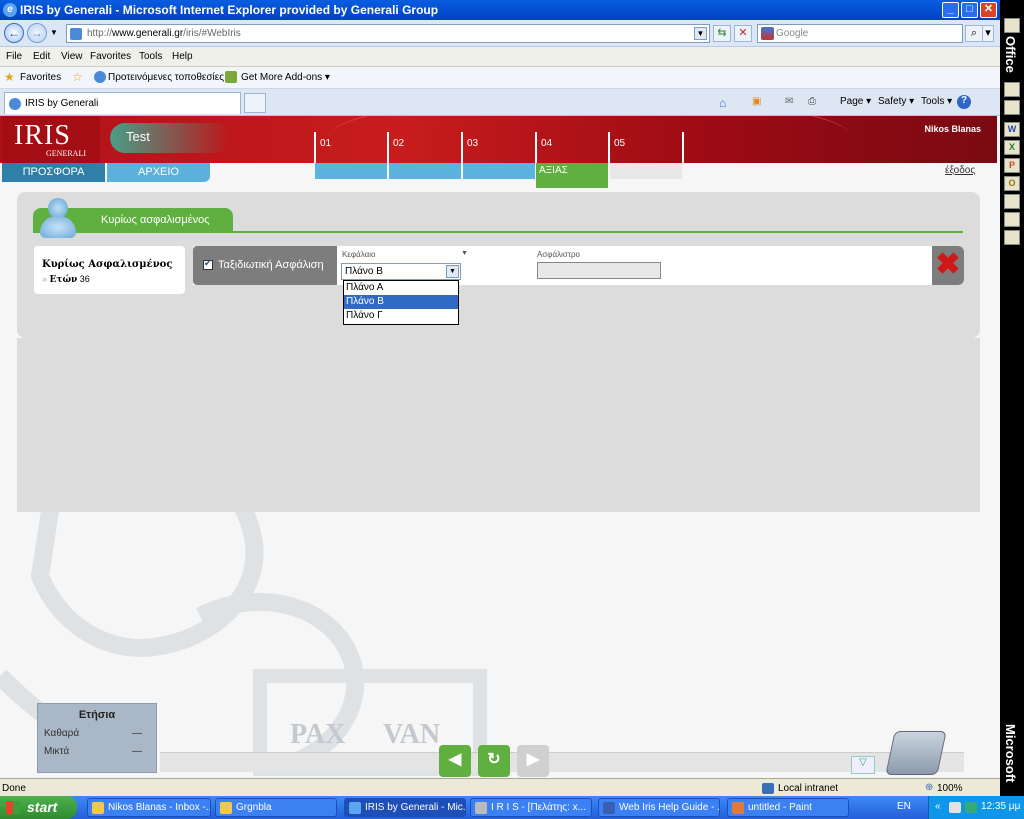  What do you see at coordinates (97, 738) in the screenshot?
I see `annual-summary: Ετήσια Καθαρά — Μικτά —` at bounding box center [97, 738].